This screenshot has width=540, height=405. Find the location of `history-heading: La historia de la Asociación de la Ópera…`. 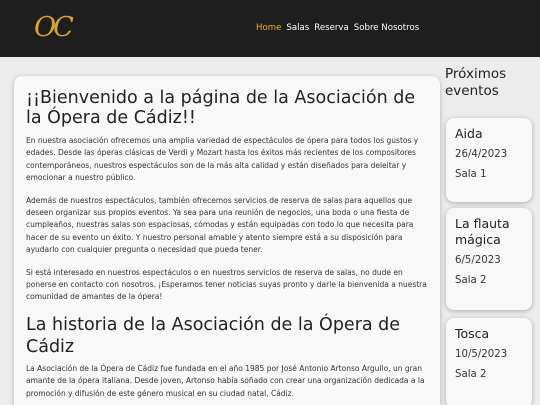

history-heading: La historia de la Asociación de la Ópera… is located at coordinates (213, 335).